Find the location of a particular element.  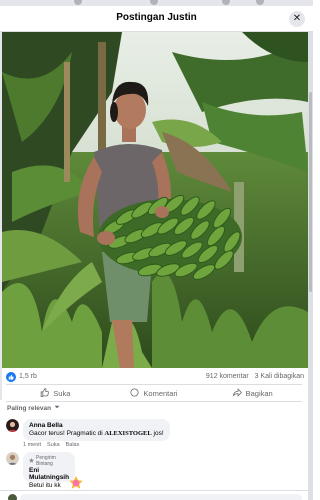

post-actions: Suka Komentari Bagikan is located at coordinates (154, 393).